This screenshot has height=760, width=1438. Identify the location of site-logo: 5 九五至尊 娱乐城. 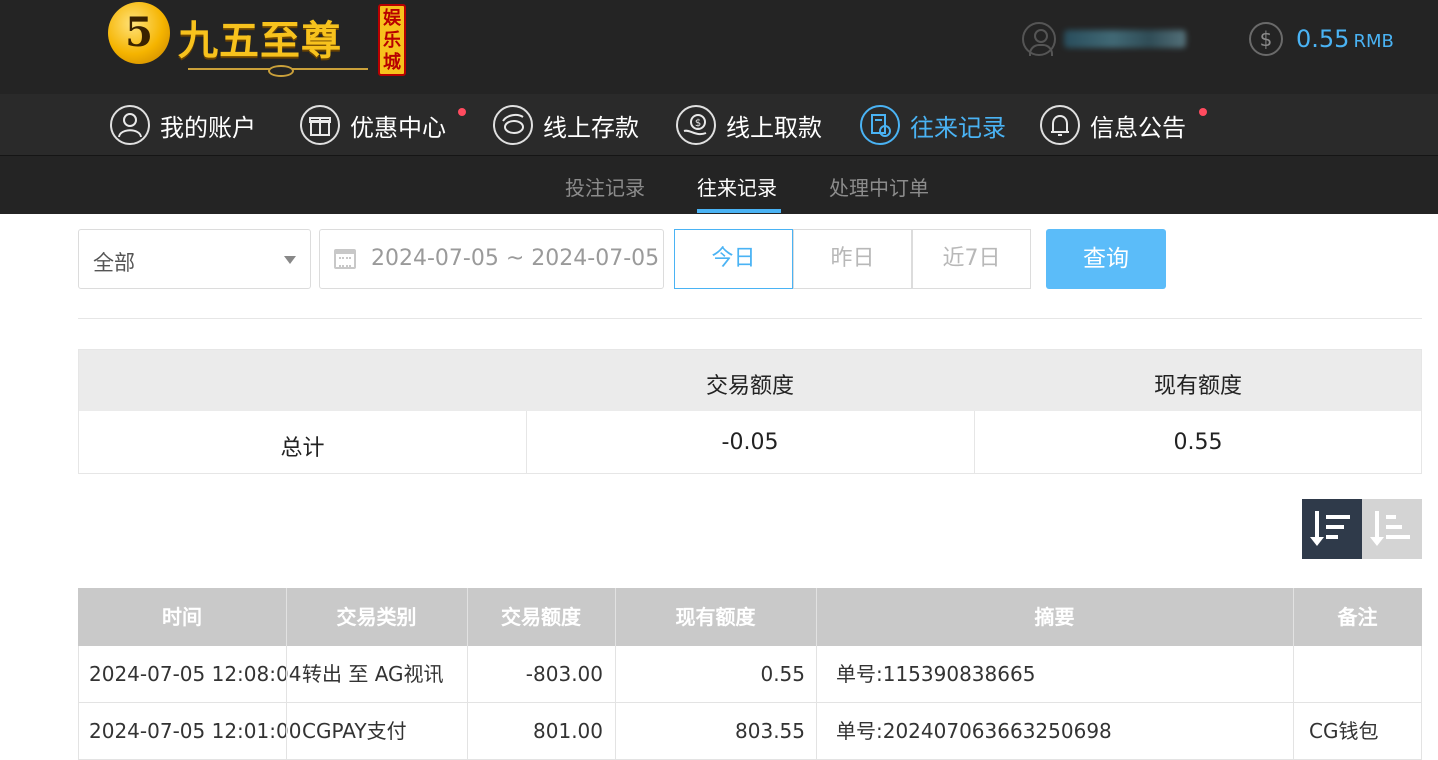
(256, 39).